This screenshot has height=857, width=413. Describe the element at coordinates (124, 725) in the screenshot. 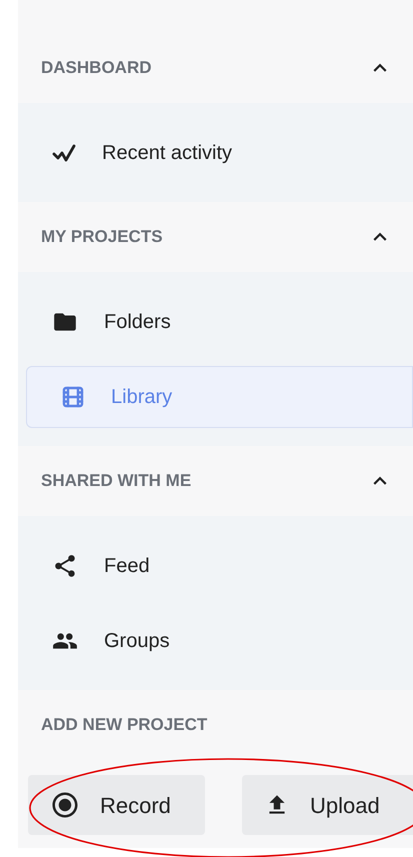

I see `section-heading: ADD NEW PROJECT` at that location.